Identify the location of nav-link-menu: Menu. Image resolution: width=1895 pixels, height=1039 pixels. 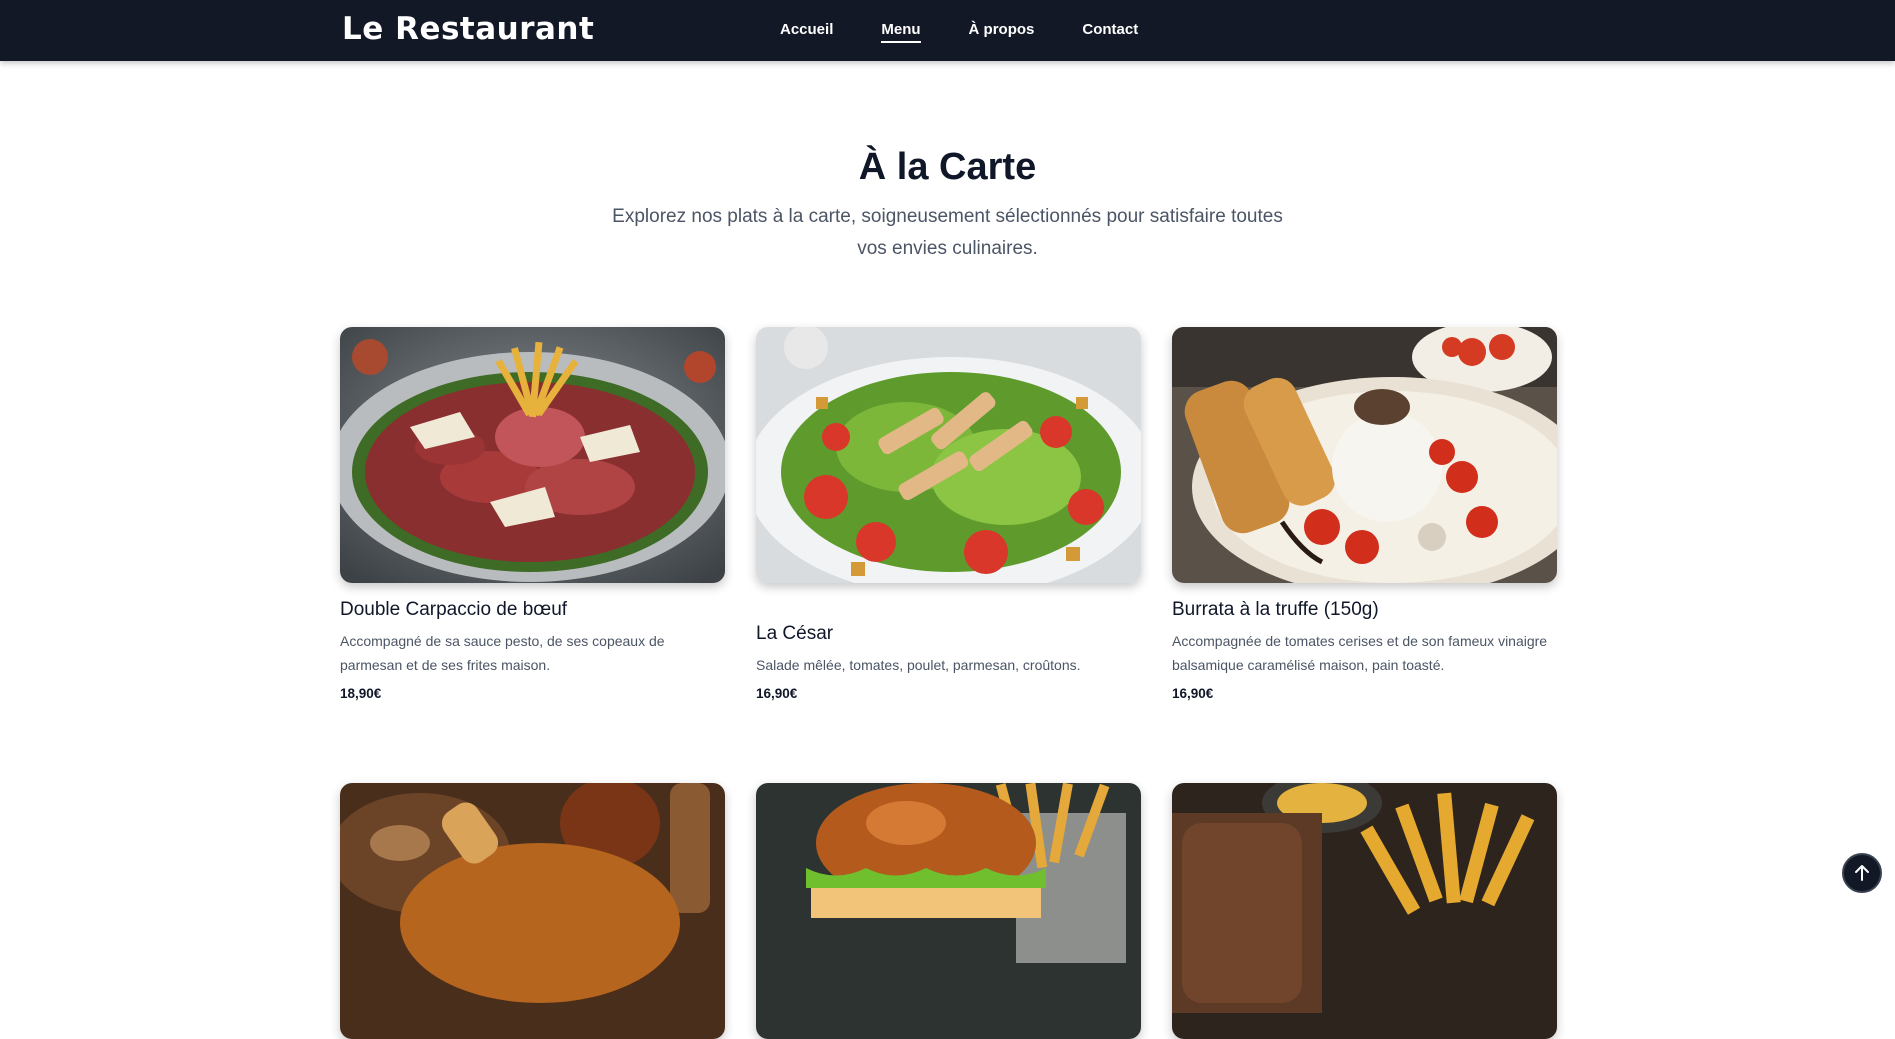
(901, 30).